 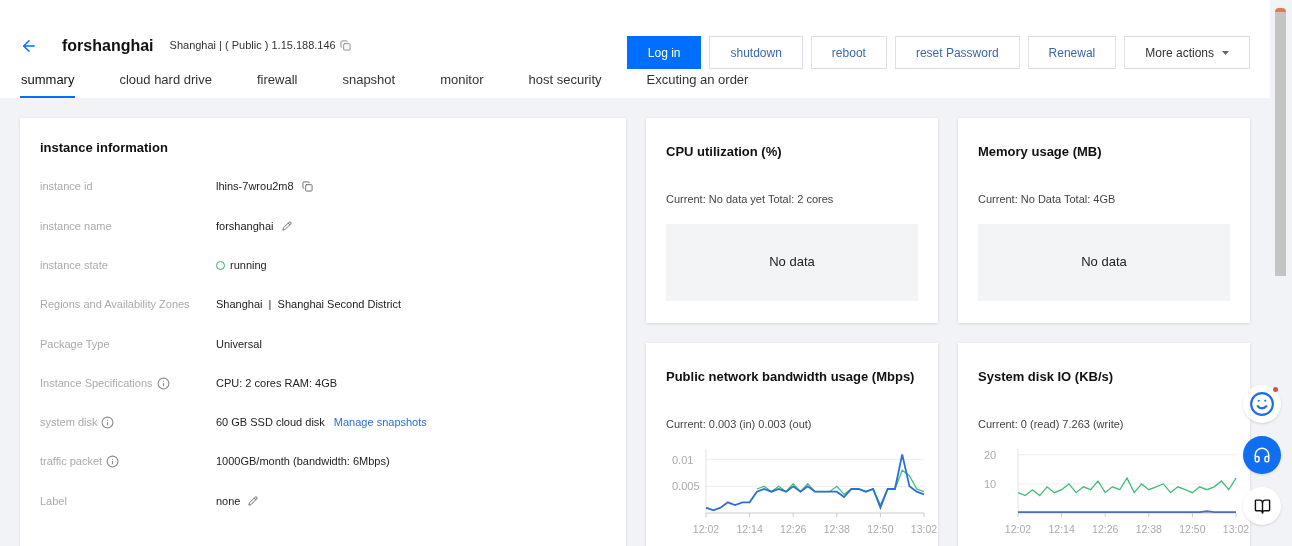 I want to click on action-button: shutdown, so click(x=756, y=52).